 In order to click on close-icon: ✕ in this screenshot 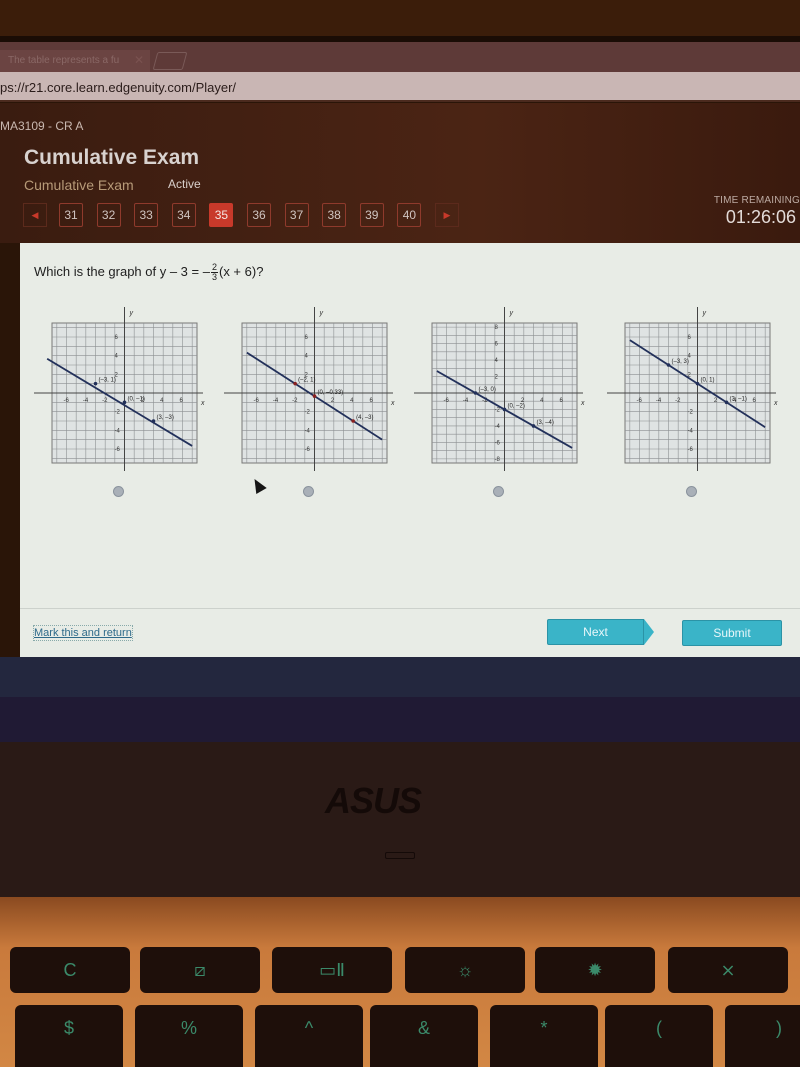, I will do `click(139, 60)`.